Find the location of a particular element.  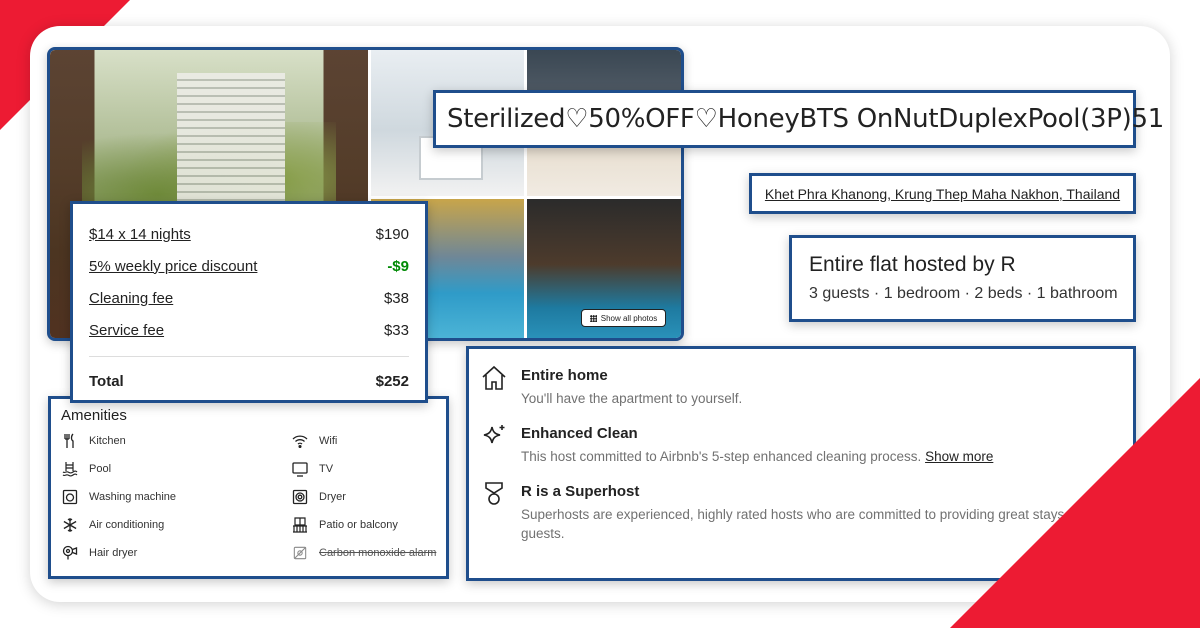

amenity-kitchen: Kitchen is located at coordinates (176, 441).